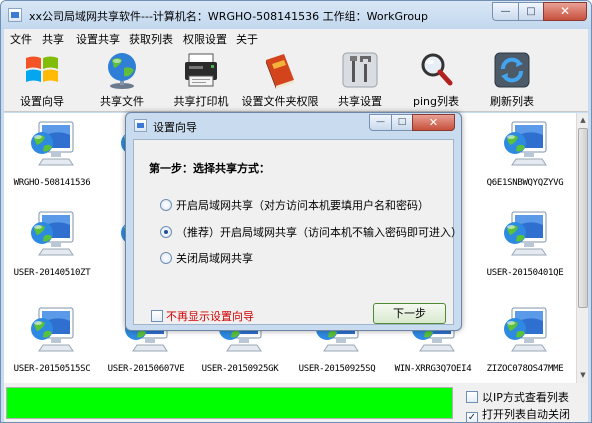  I want to click on menu-share: 共享, so click(53, 39).